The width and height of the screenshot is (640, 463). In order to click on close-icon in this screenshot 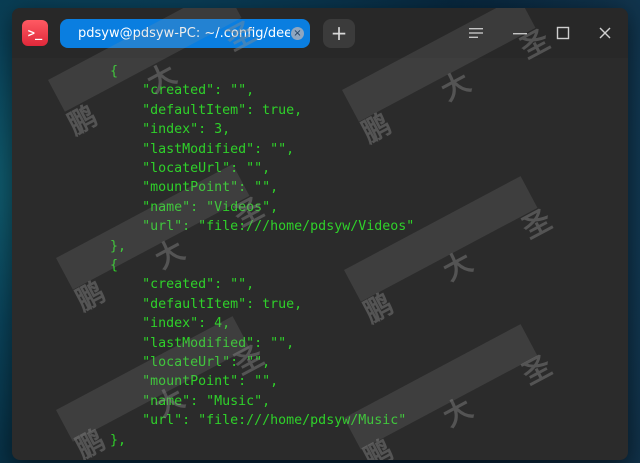, I will do `click(605, 33)`.